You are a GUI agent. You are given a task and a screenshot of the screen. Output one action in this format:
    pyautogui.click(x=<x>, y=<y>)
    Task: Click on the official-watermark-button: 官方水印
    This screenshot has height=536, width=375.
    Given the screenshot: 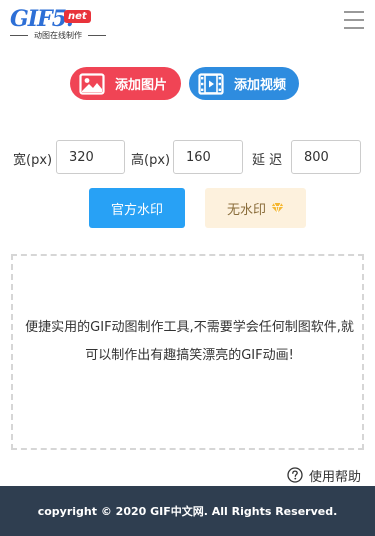 What is the action you would take?
    pyautogui.click(x=137, y=208)
    